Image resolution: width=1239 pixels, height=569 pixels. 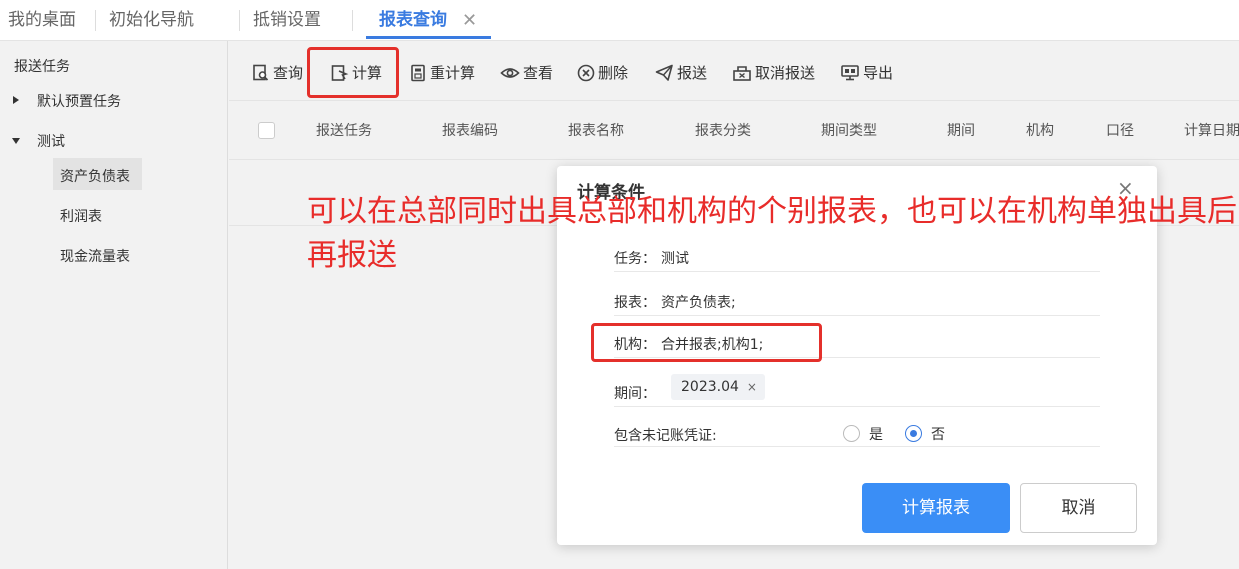 What do you see at coordinates (619, 20) in the screenshot?
I see `top-tab-bar: 我的桌面 初始化导航 抵销设置 报表查询 ✕` at bounding box center [619, 20].